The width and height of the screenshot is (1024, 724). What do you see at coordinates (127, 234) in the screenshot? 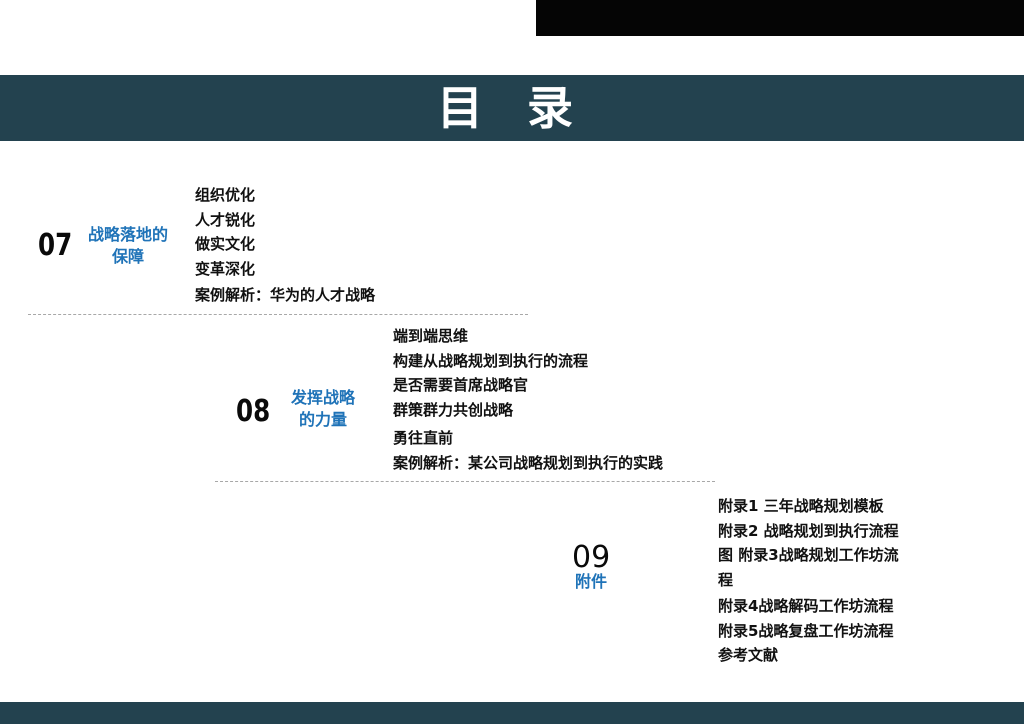
I see `section-07-title-line1: 战略落地的` at bounding box center [127, 234].